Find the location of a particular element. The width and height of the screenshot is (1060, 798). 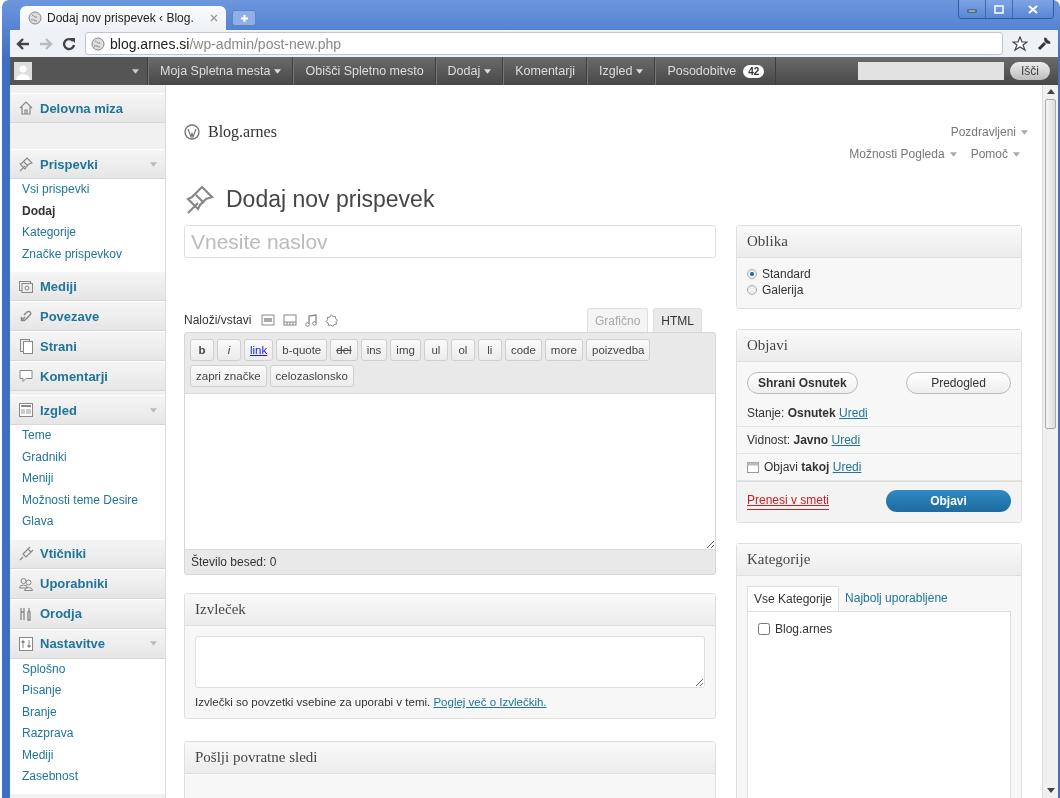

star-icon is located at coordinates (1020, 43).